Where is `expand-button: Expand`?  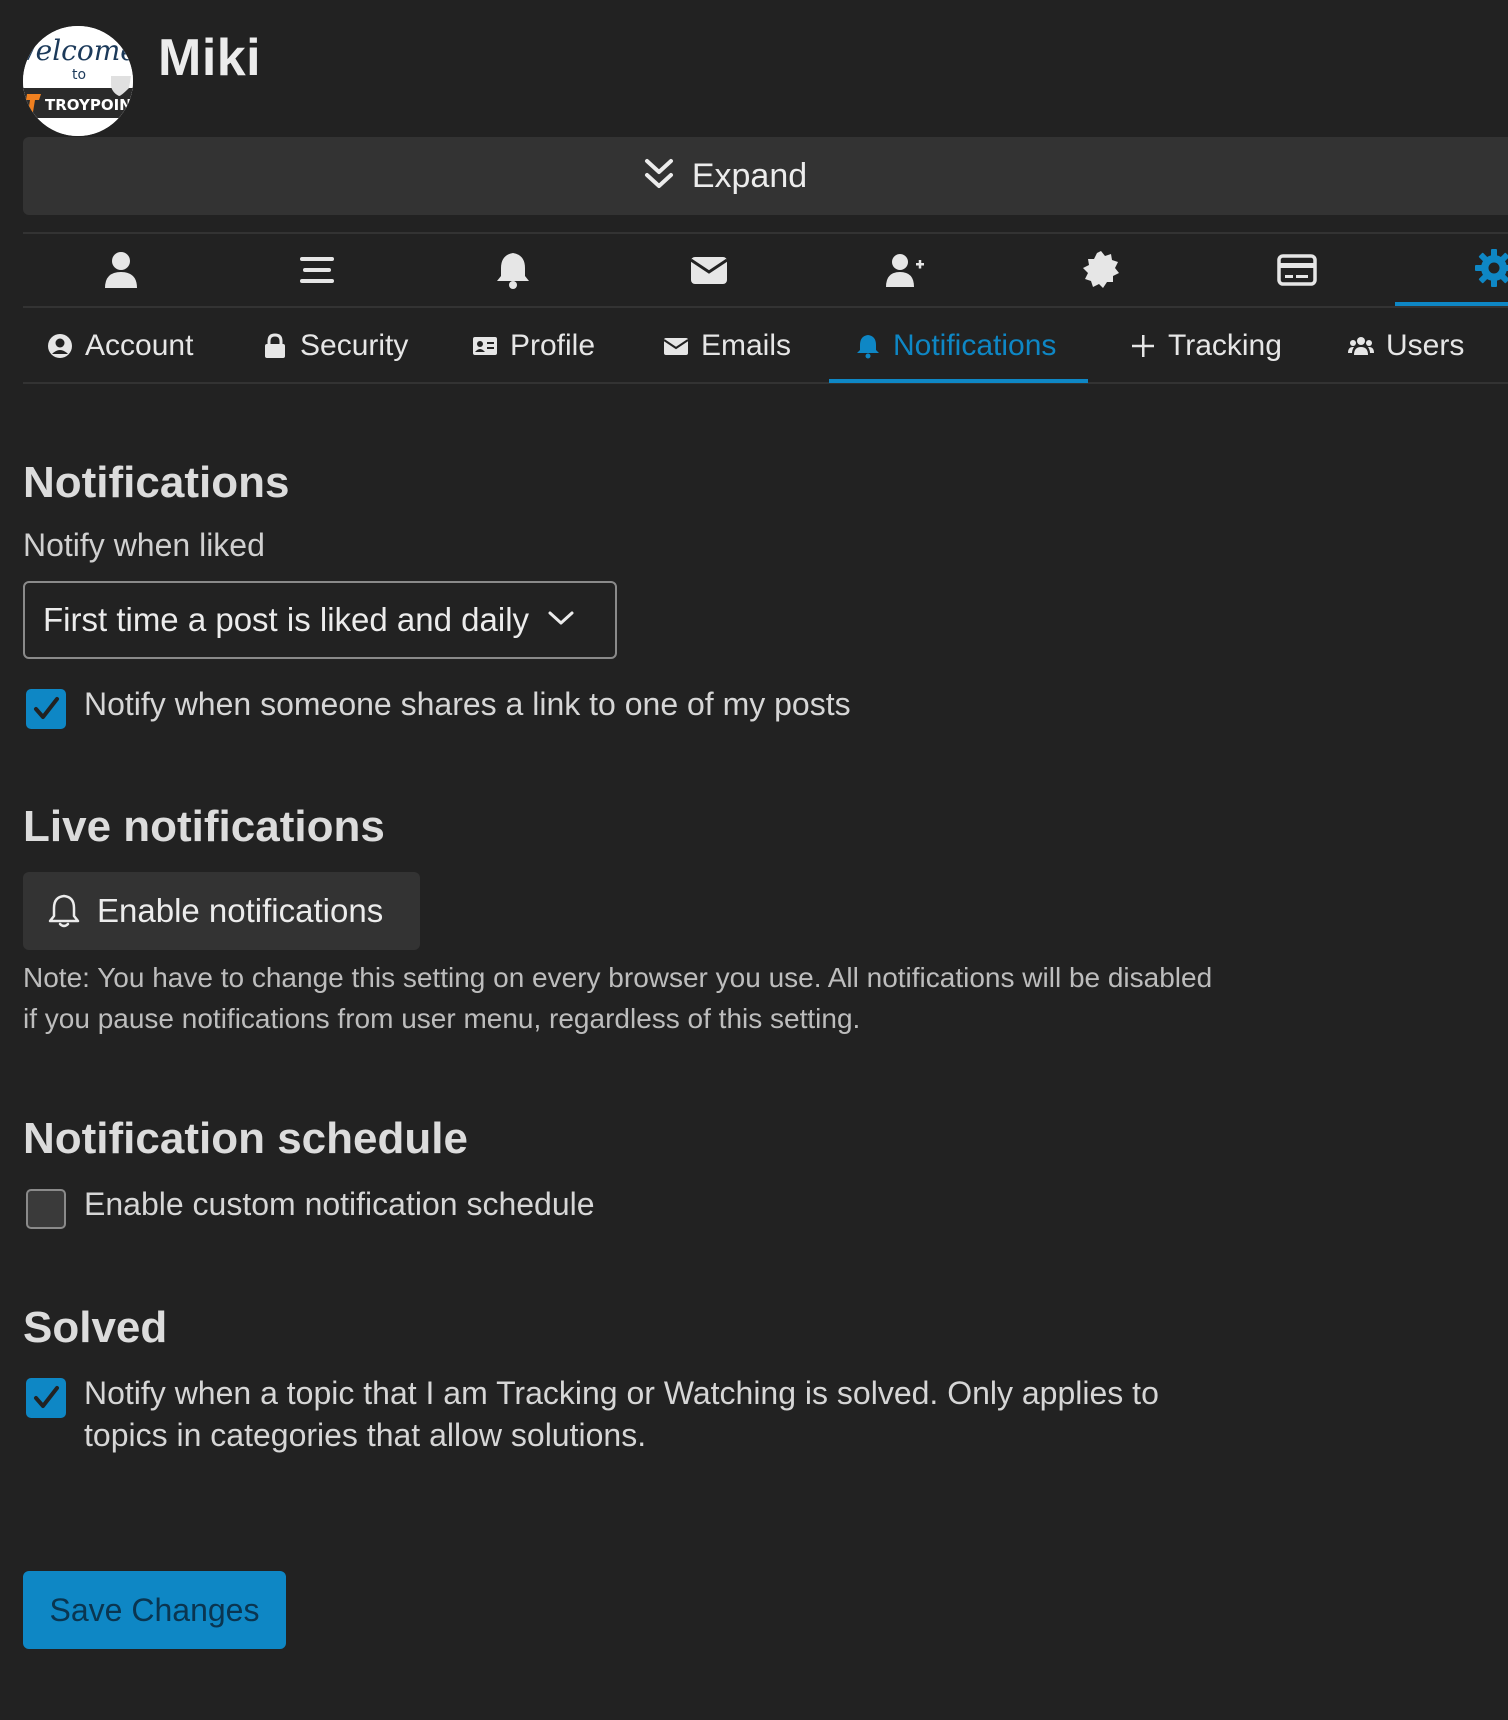 expand-button: Expand is located at coordinates (765, 176).